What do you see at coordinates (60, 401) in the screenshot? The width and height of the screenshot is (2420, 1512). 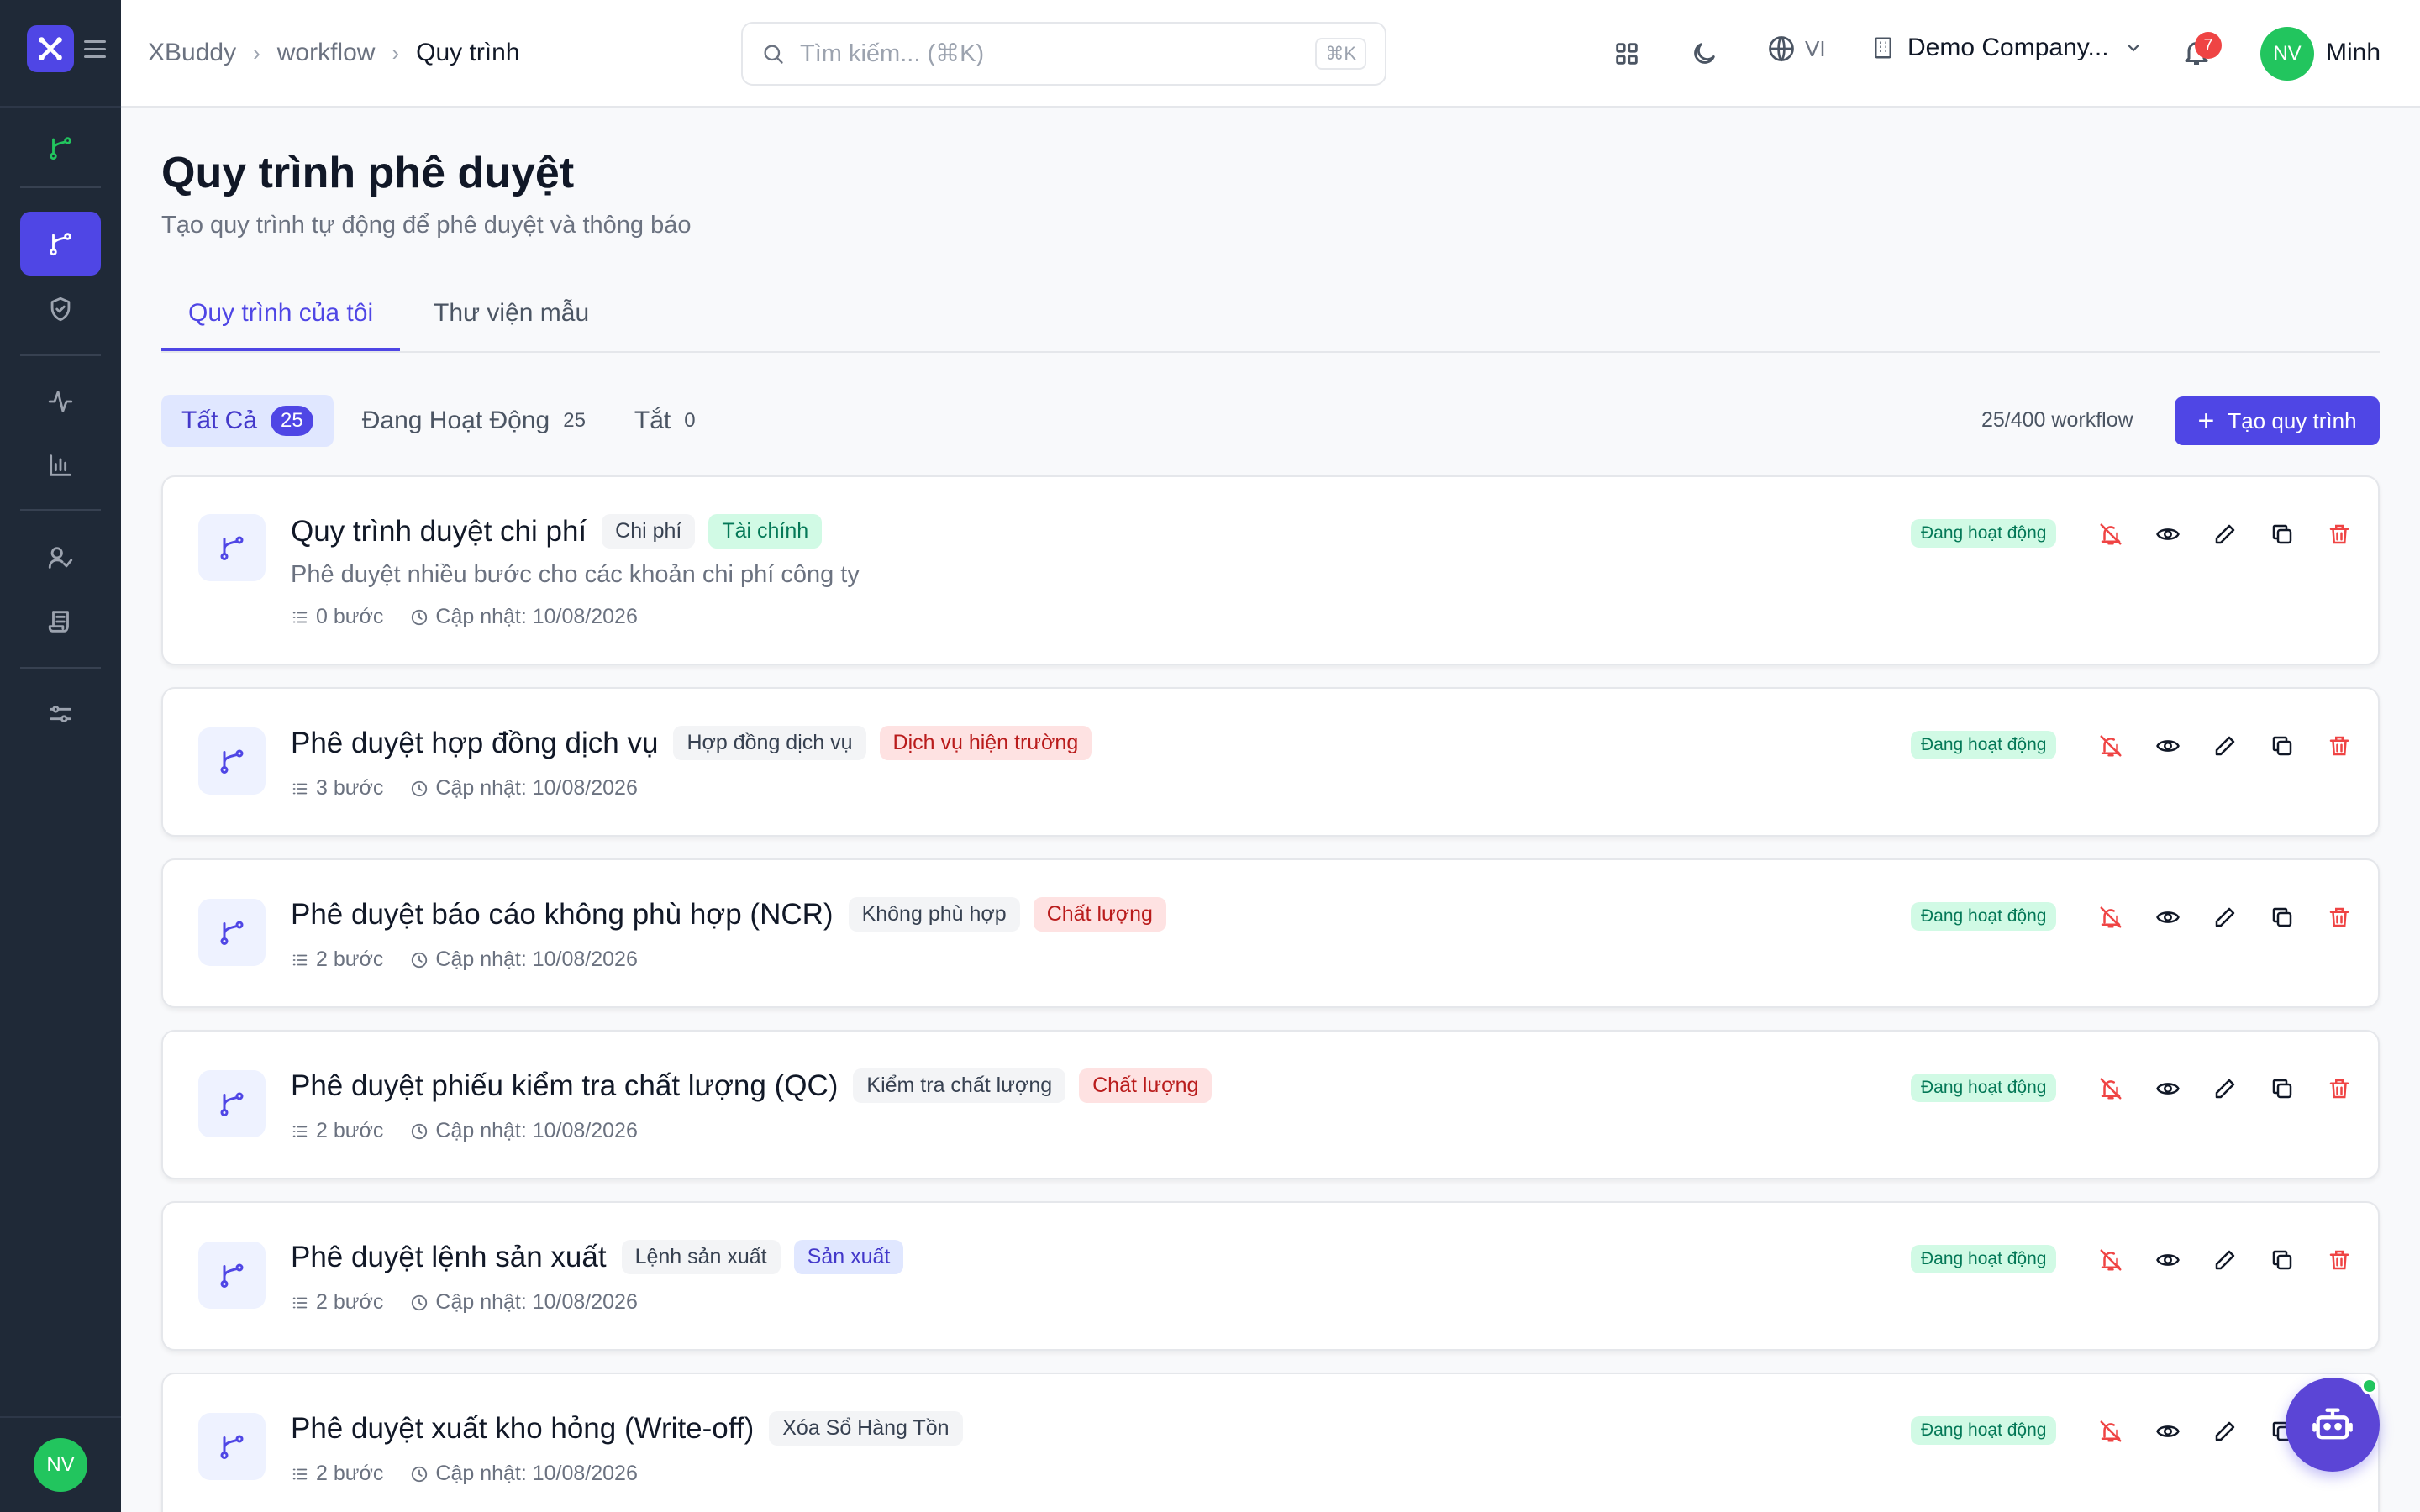 I see `sidebar-item-activity` at bounding box center [60, 401].